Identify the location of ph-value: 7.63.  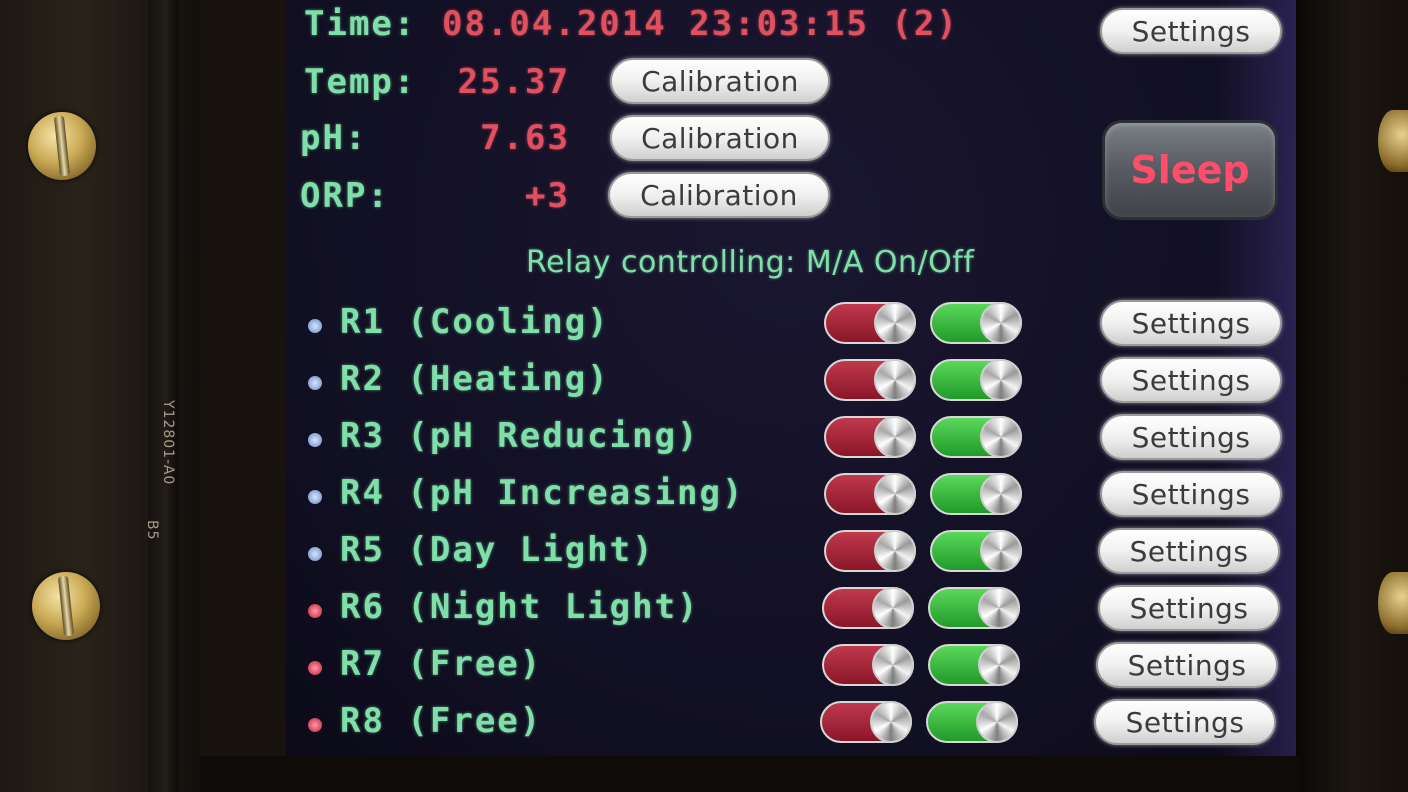
(525, 138).